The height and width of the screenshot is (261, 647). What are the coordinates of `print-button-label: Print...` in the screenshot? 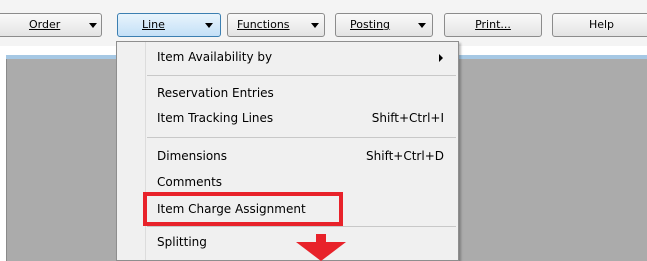 It's located at (493, 24).